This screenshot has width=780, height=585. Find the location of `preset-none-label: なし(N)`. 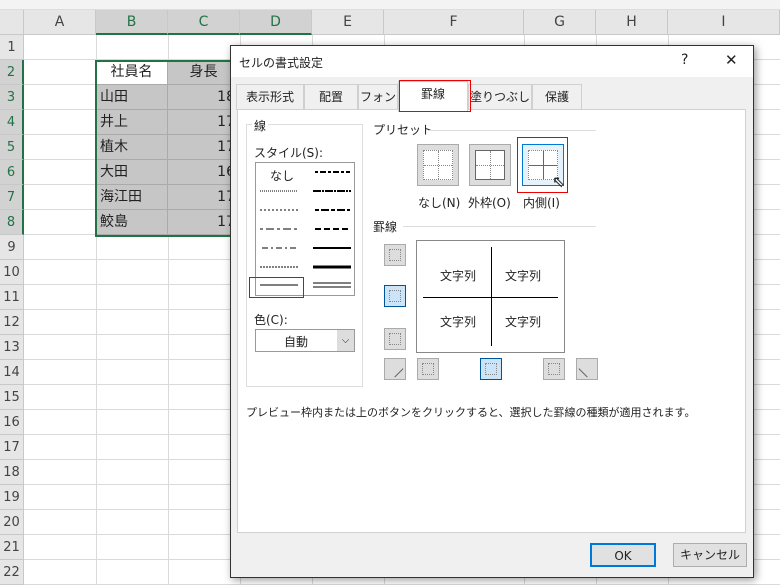

preset-none-label: なし(N) is located at coordinates (439, 203).